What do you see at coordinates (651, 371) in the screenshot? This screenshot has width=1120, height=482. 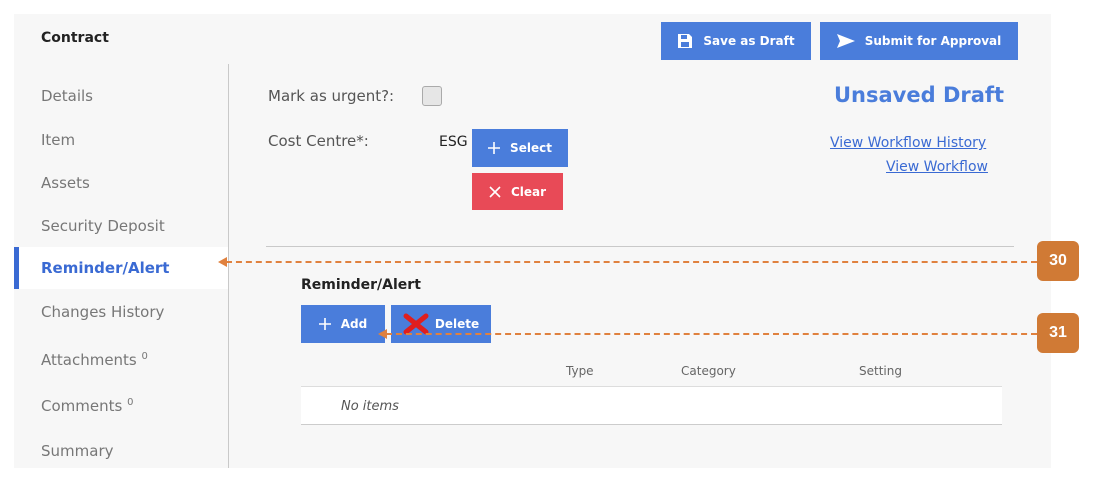 I see `grid-header: Type Category Setting` at bounding box center [651, 371].